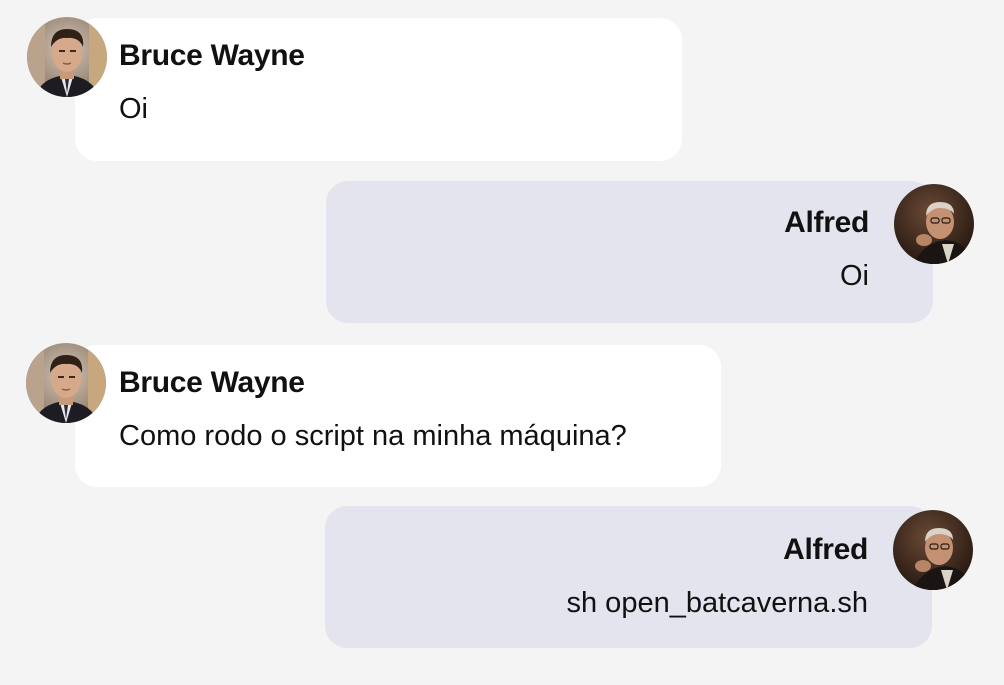 This screenshot has height=685, width=1004. I want to click on message-bubble-incoming: Bruce Wayne Oi, so click(378, 89).